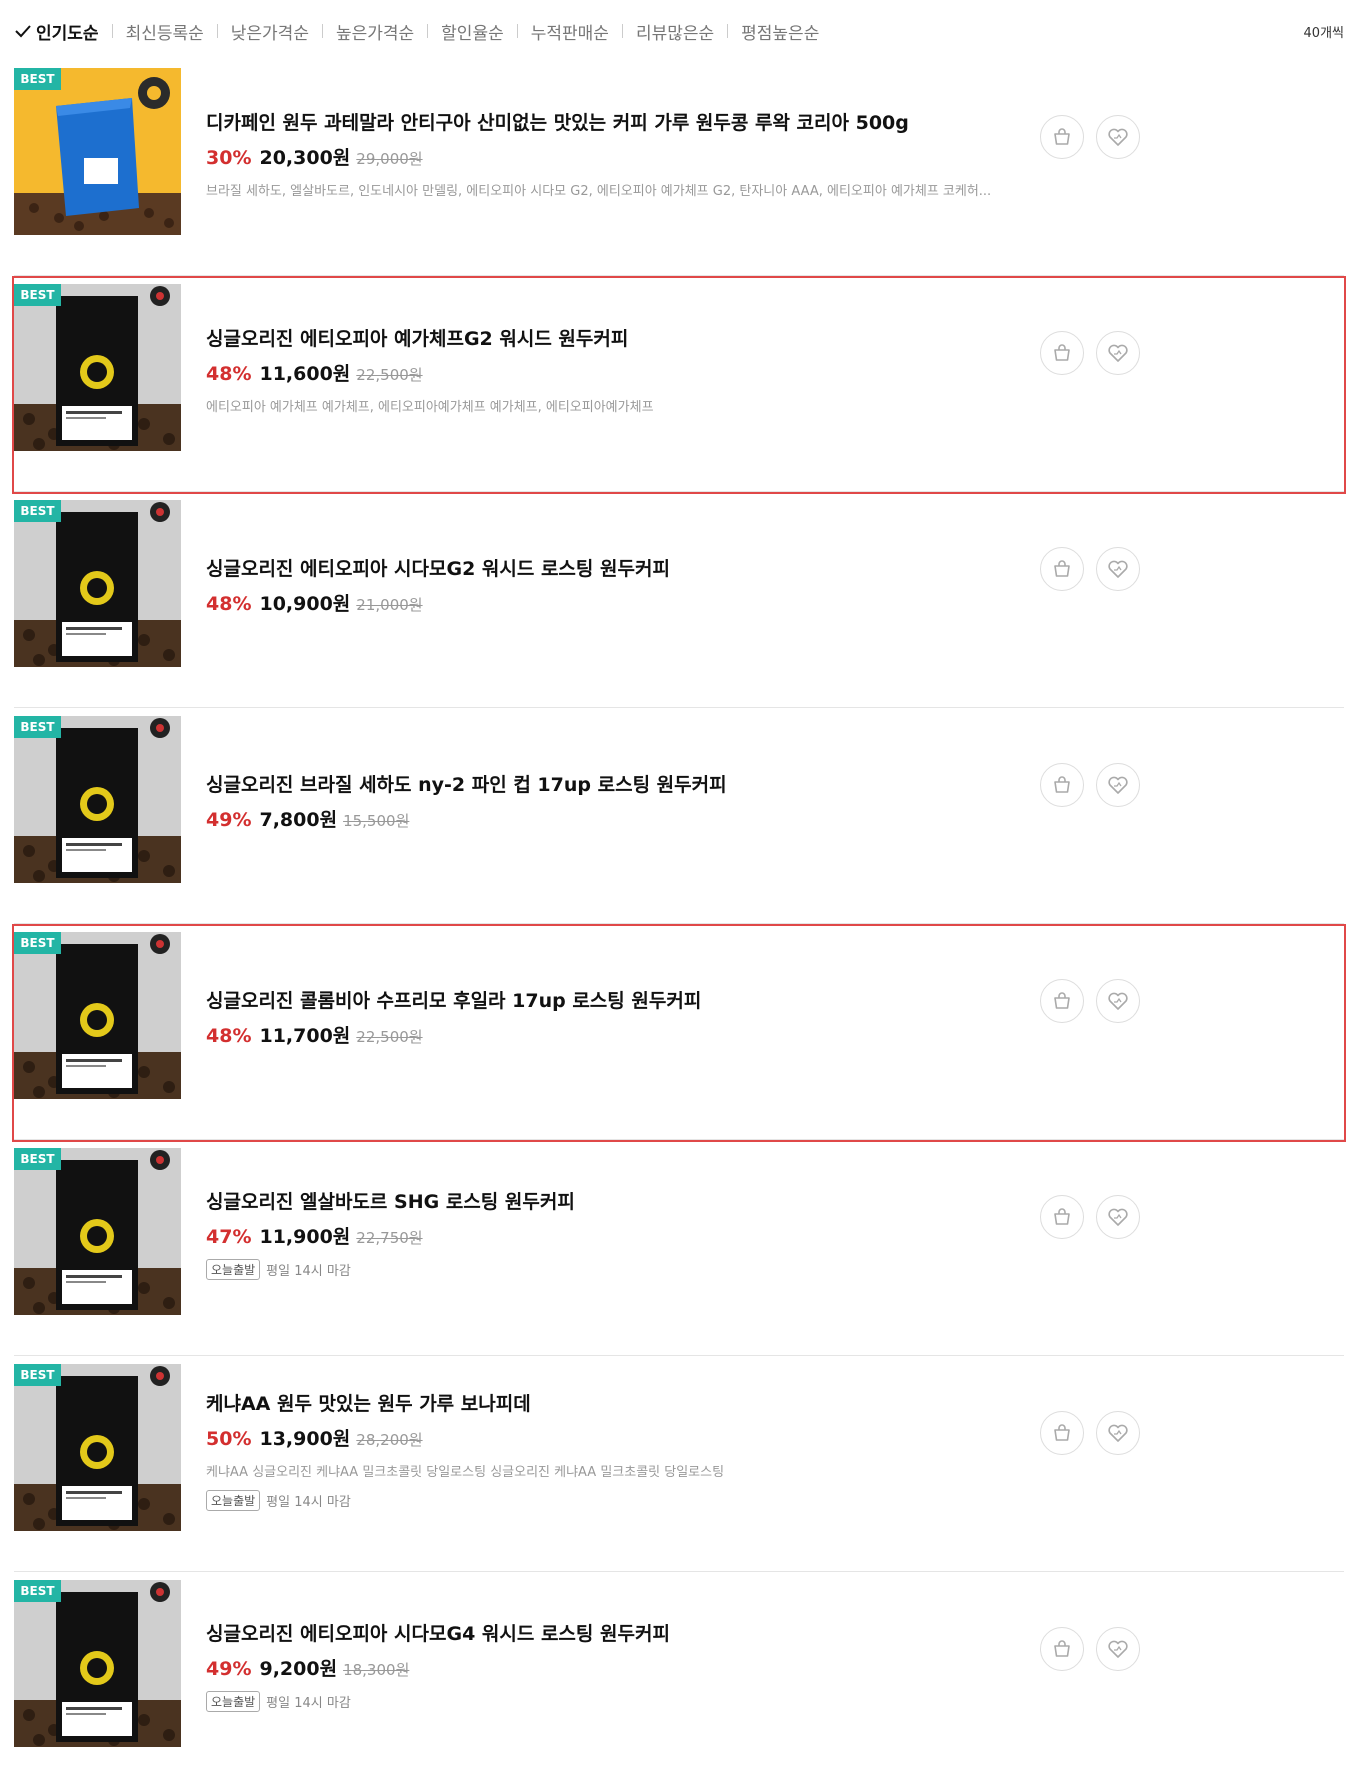 The image size is (1351, 1775). Describe the element at coordinates (305, 1036) in the screenshot. I see `sale-price: 11,700원` at that location.